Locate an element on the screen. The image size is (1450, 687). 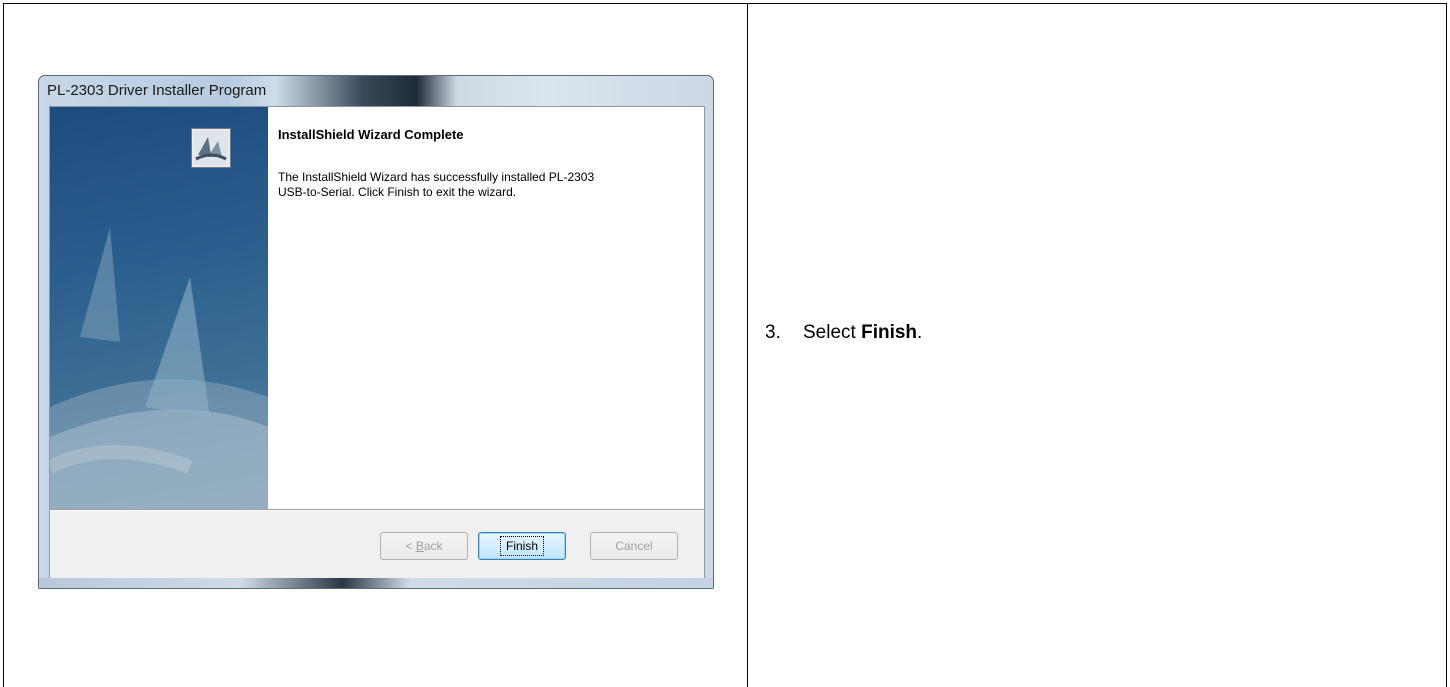
instruction-suffix: . is located at coordinates (920, 332).